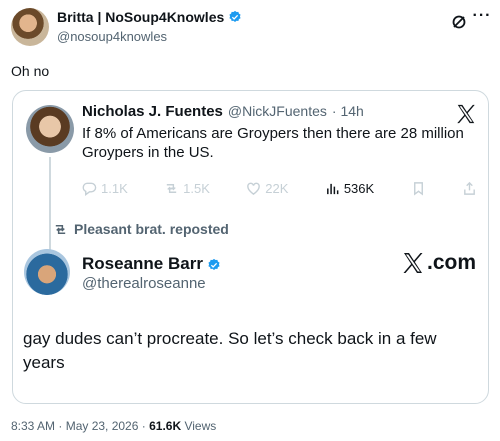 This screenshot has height=441, width=500. I want to click on like-count: 22K, so click(277, 188).